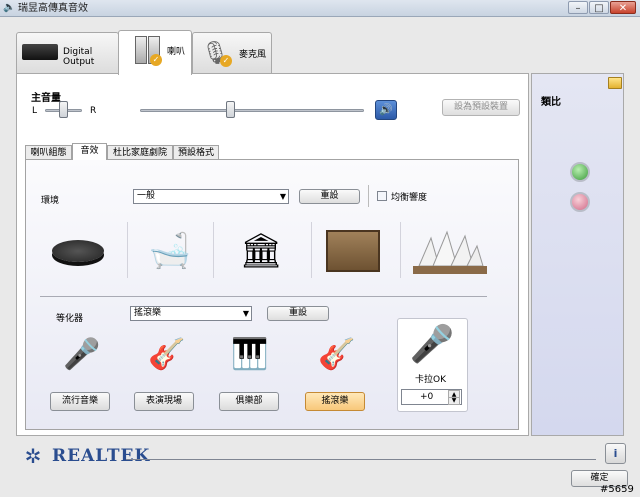 The height and width of the screenshot is (497, 640). I want to click on karaoke-label: 卡拉OK, so click(430, 380).